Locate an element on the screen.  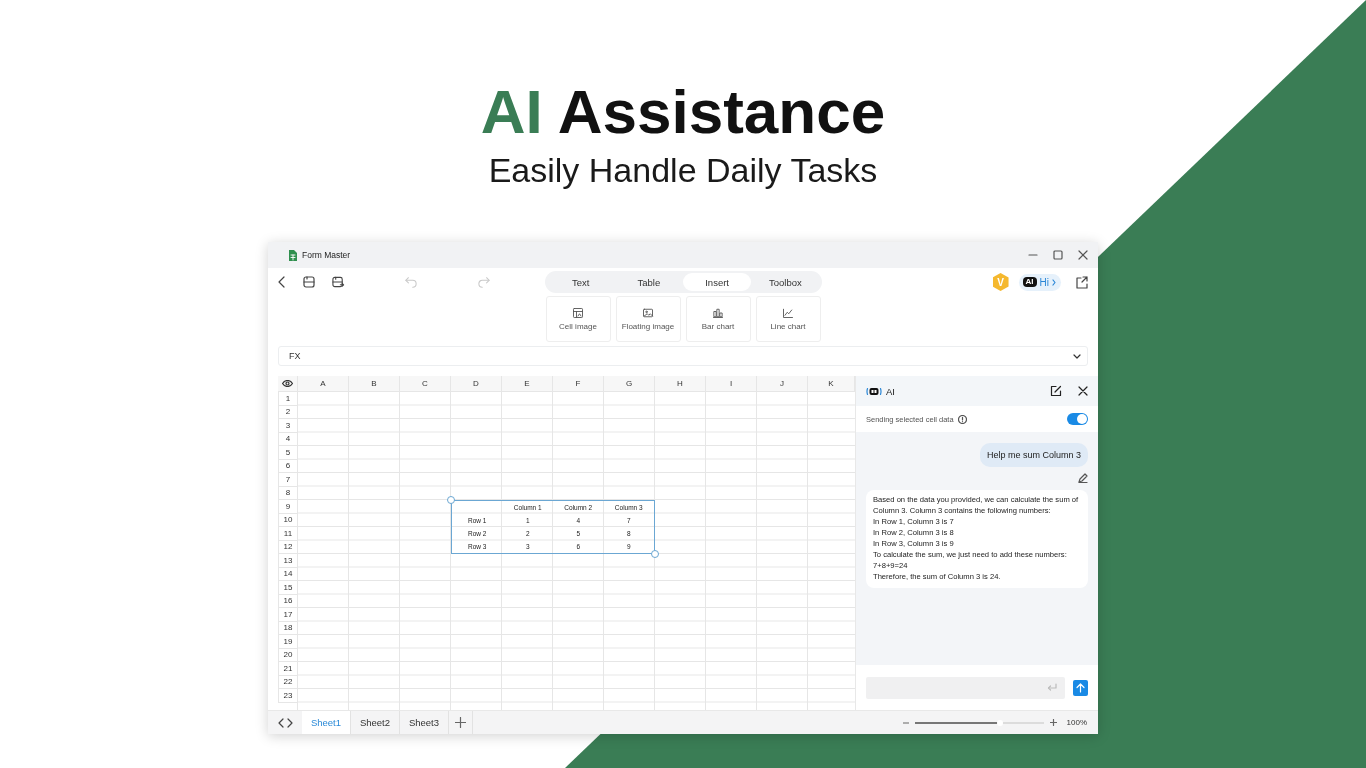
ribbon-tab: Text is located at coordinates (580, 282).